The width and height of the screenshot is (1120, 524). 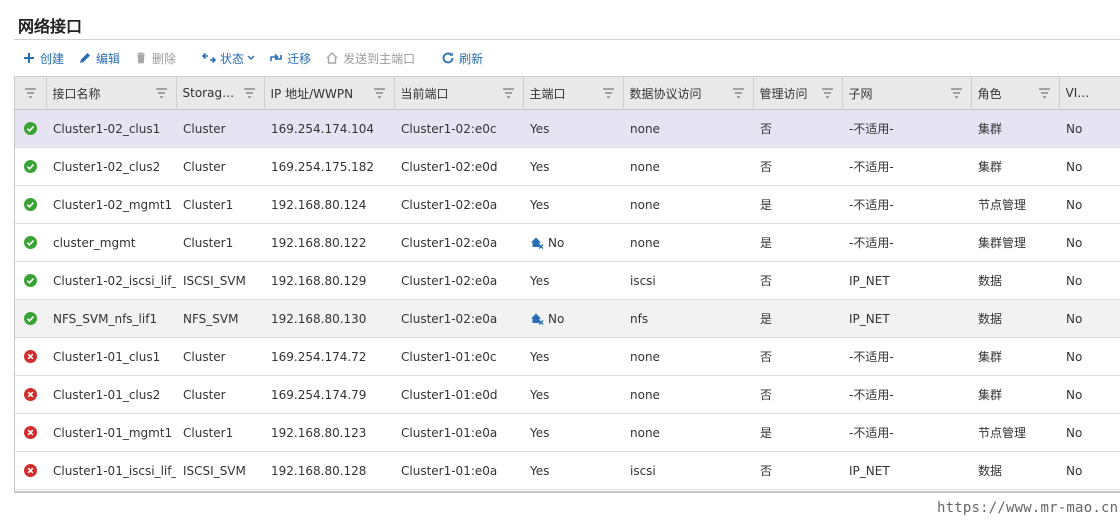 I want to click on interface-name-cell: Cluster1-01_mgmt1, so click(x=111, y=432).